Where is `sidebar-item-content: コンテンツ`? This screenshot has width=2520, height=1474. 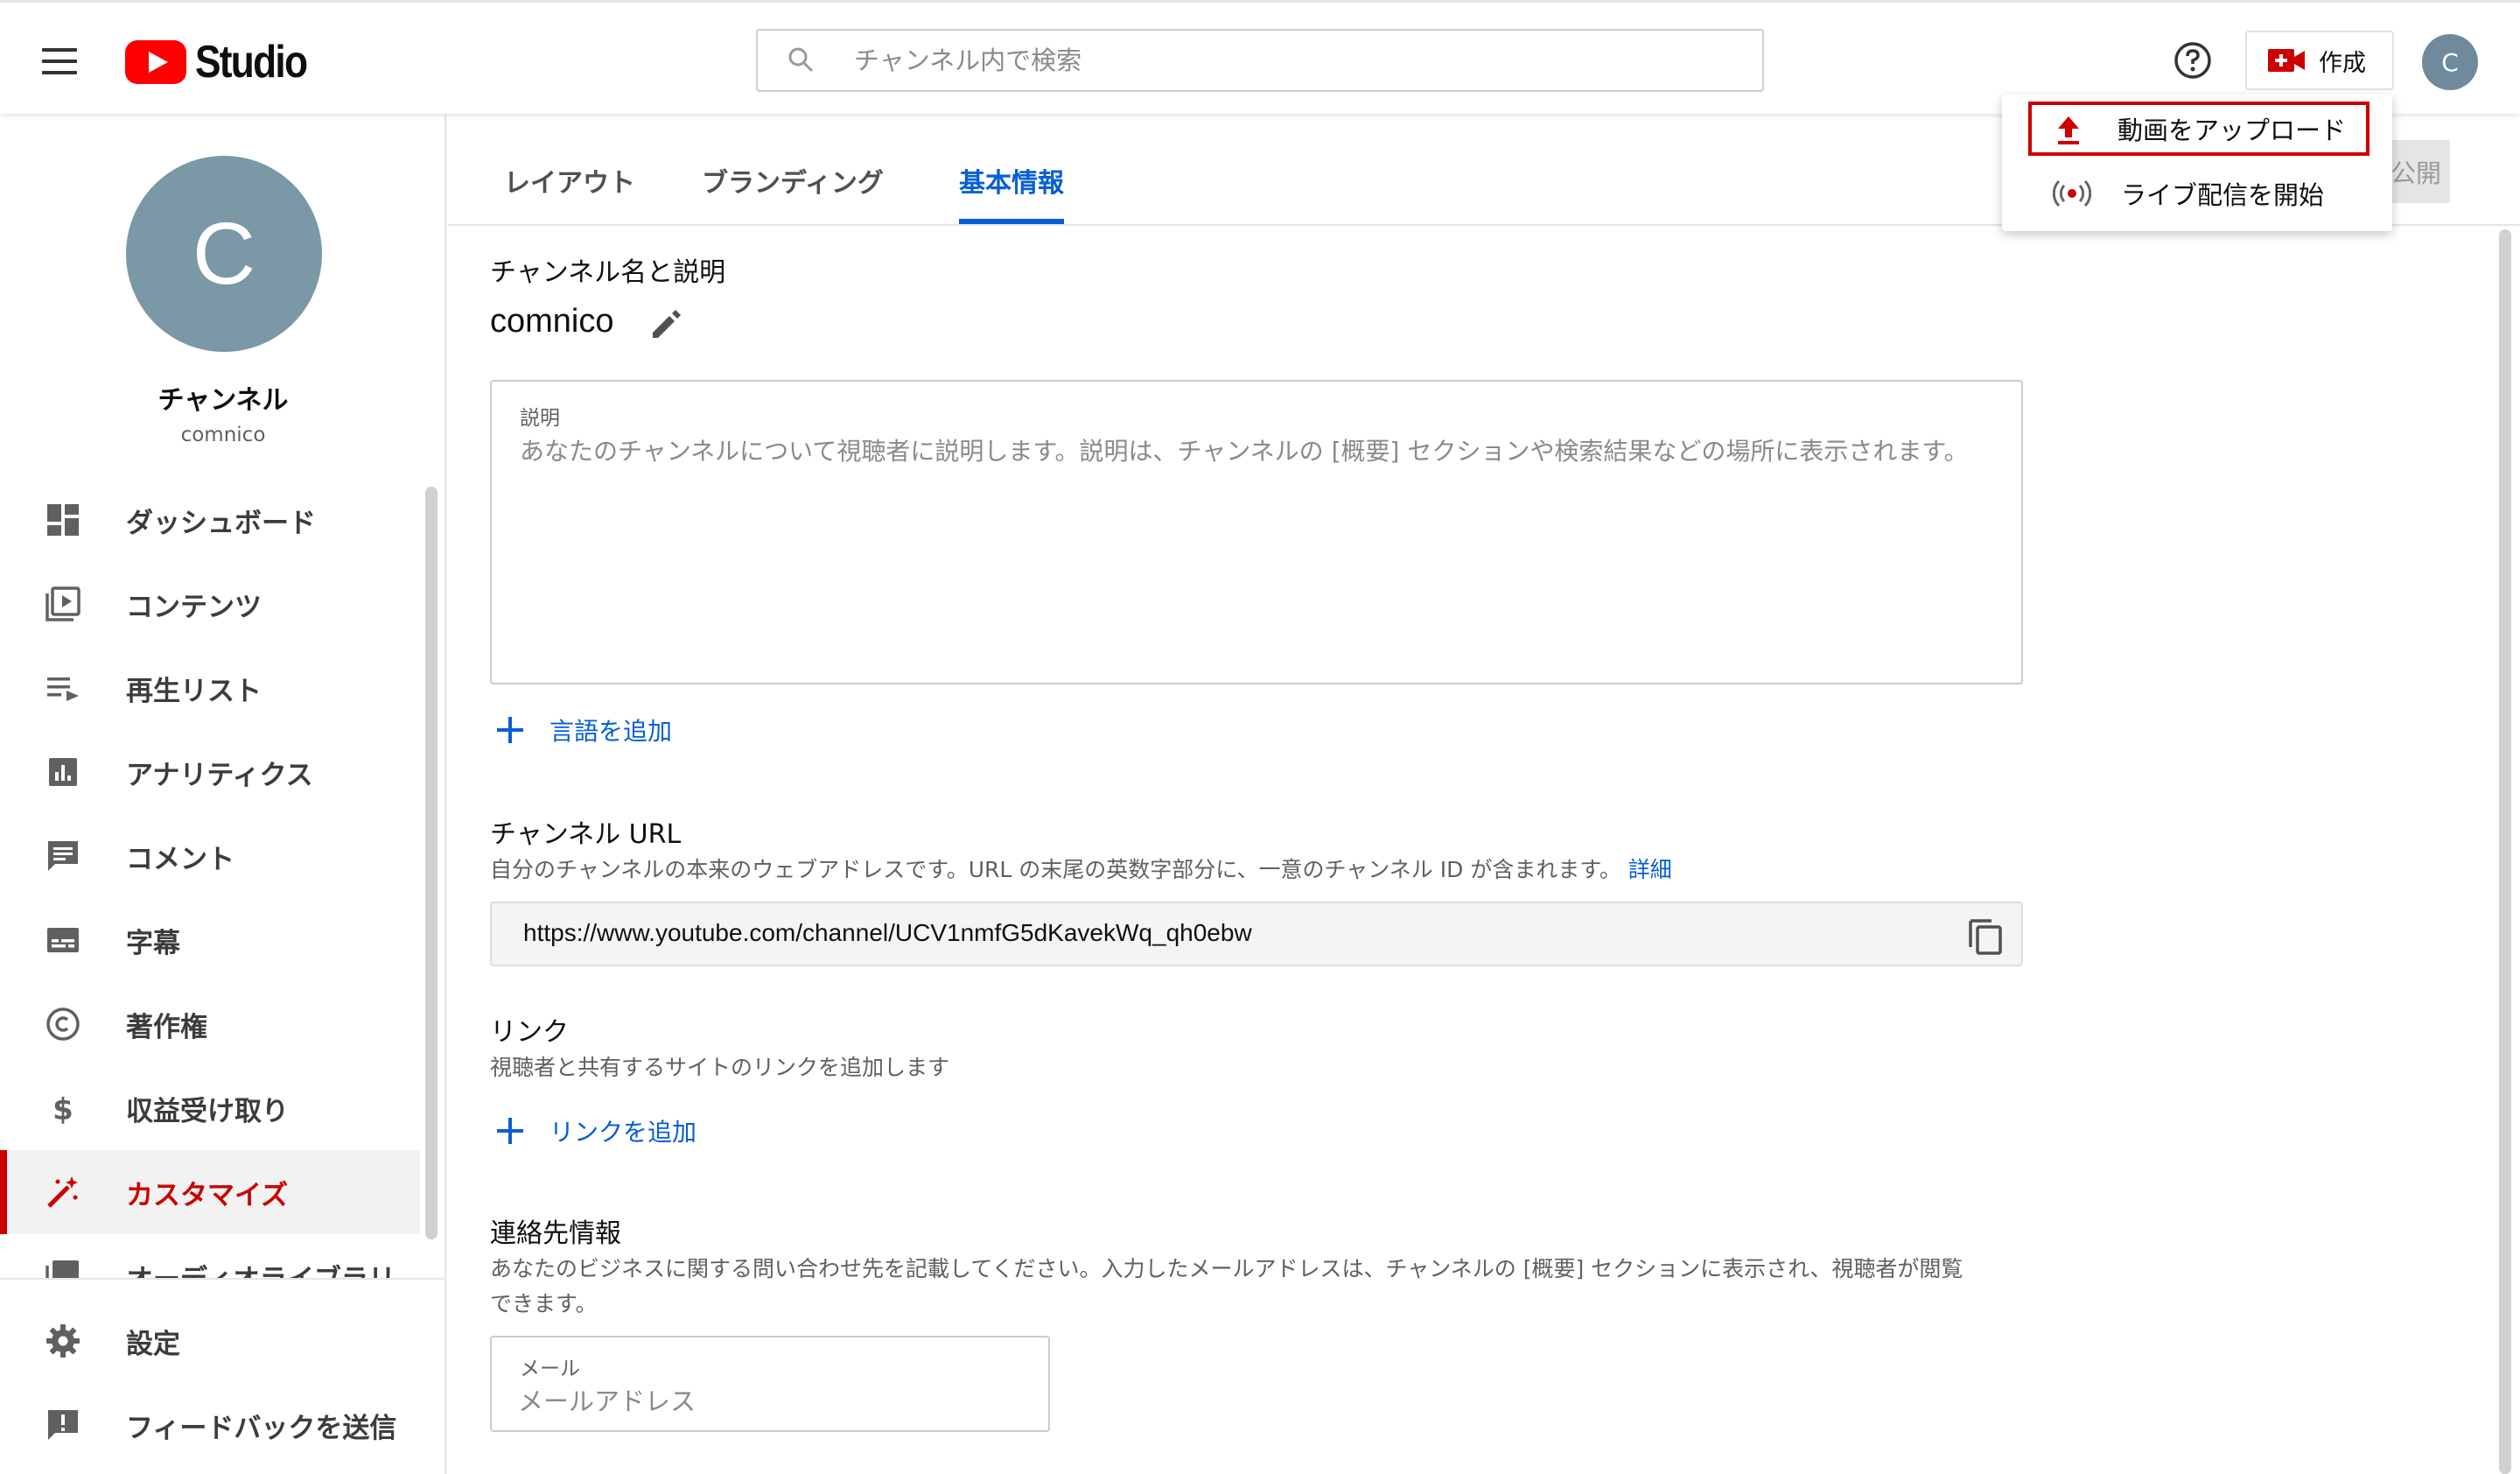
sidebar-item-content: コンテンツ is located at coordinates (210, 604).